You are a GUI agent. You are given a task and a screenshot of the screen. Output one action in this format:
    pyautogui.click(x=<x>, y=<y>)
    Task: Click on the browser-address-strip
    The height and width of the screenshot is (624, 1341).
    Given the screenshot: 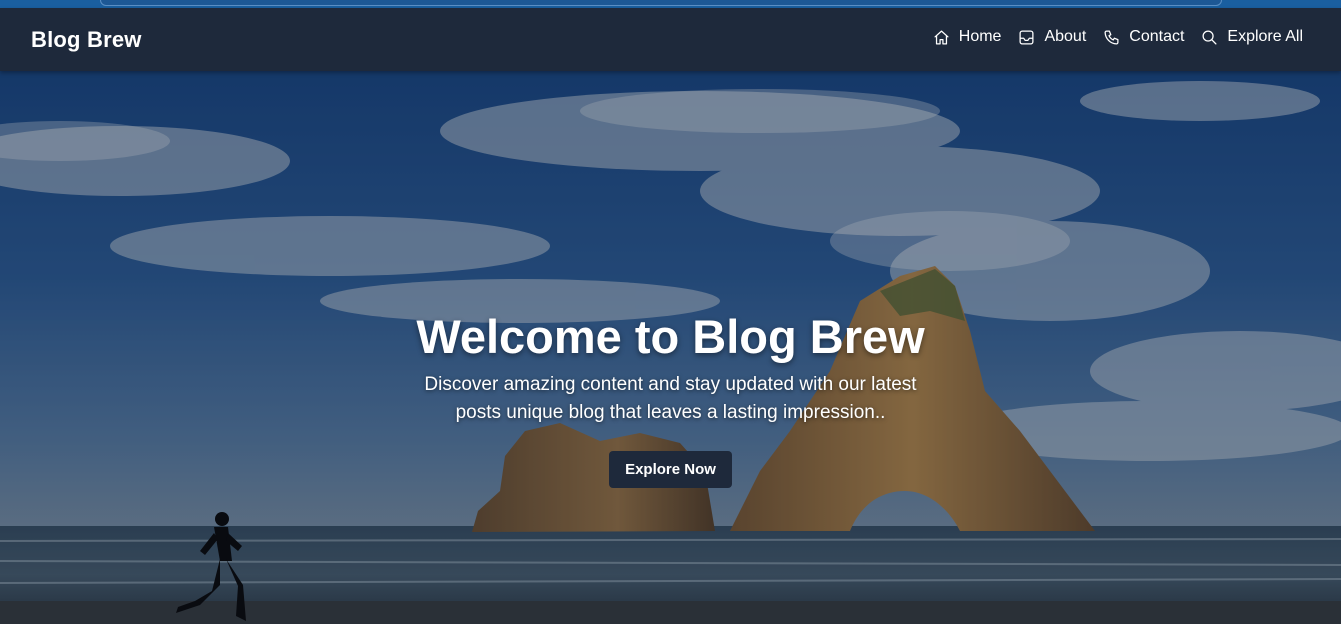 What is the action you would take?
    pyautogui.click(x=670, y=4)
    